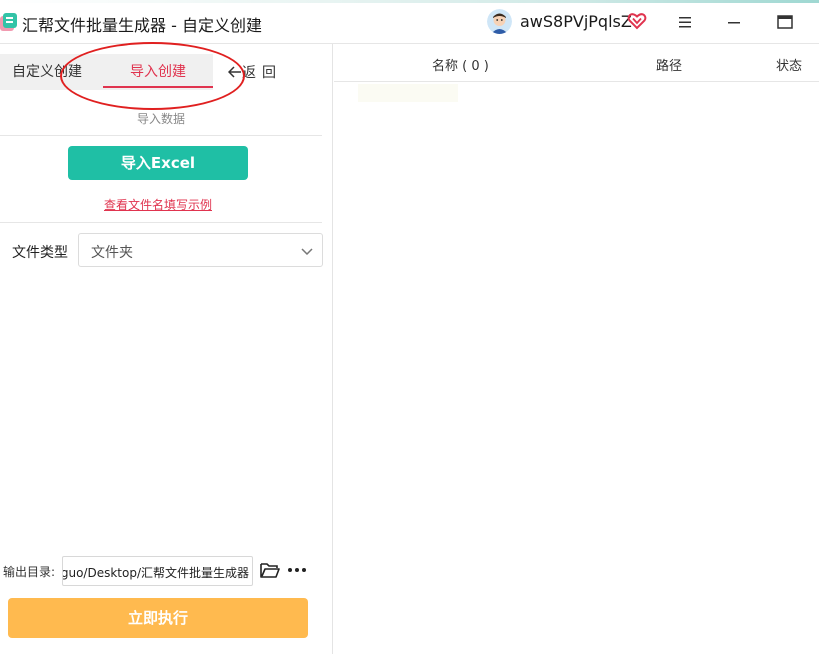 Image resolution: width=819 pixels, height=654 pixels. What do you see at coordinates (29, 572) in the screenshot?
I see `output-dir-label: 输出目录:` at bounding box center [29, 572].